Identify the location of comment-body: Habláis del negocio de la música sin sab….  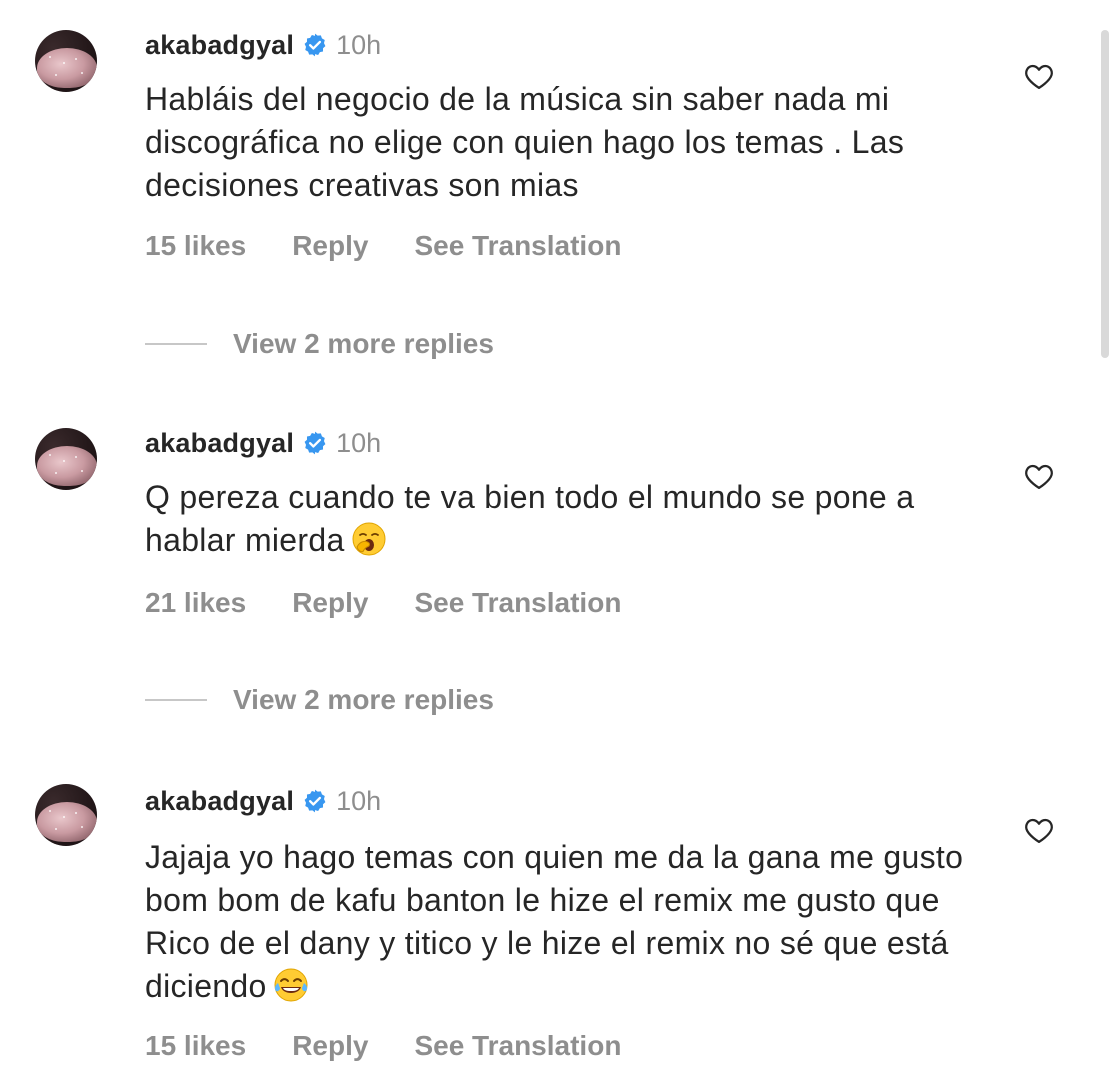
(525, 142).